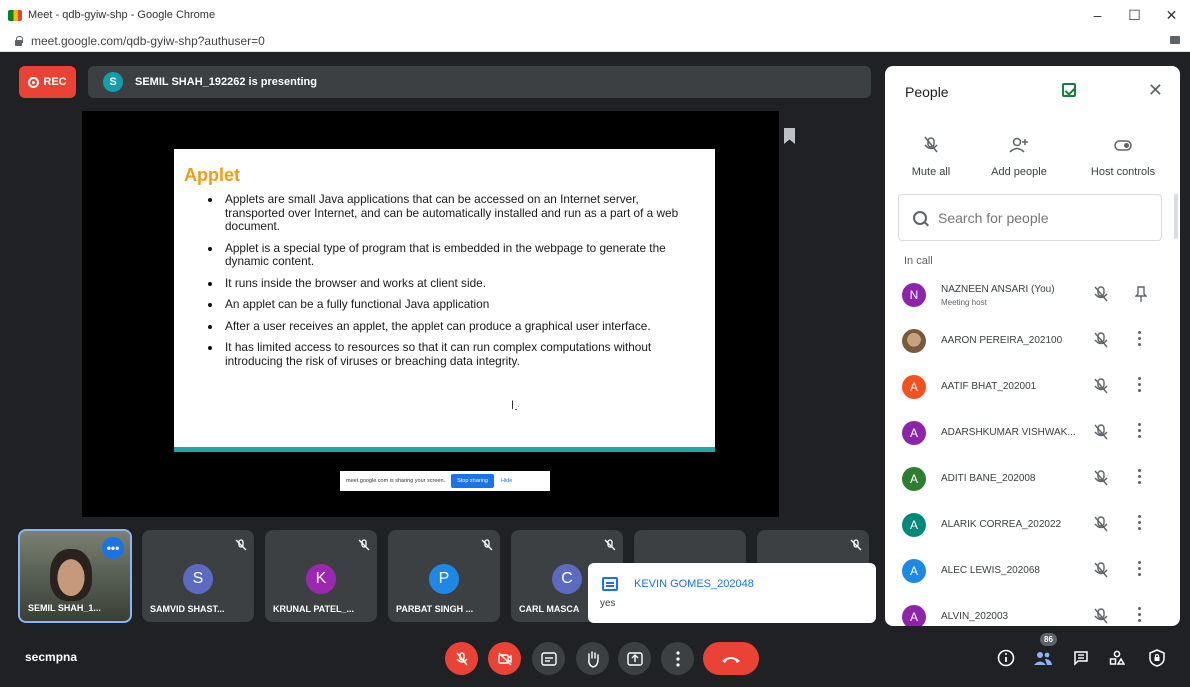 The image size is (1190, 687). Describe the element at coordinates (1032, 301) in the screenshot. I see `participant-row: N NAZNEEN ANSARI (You) Meeting host` at that location.